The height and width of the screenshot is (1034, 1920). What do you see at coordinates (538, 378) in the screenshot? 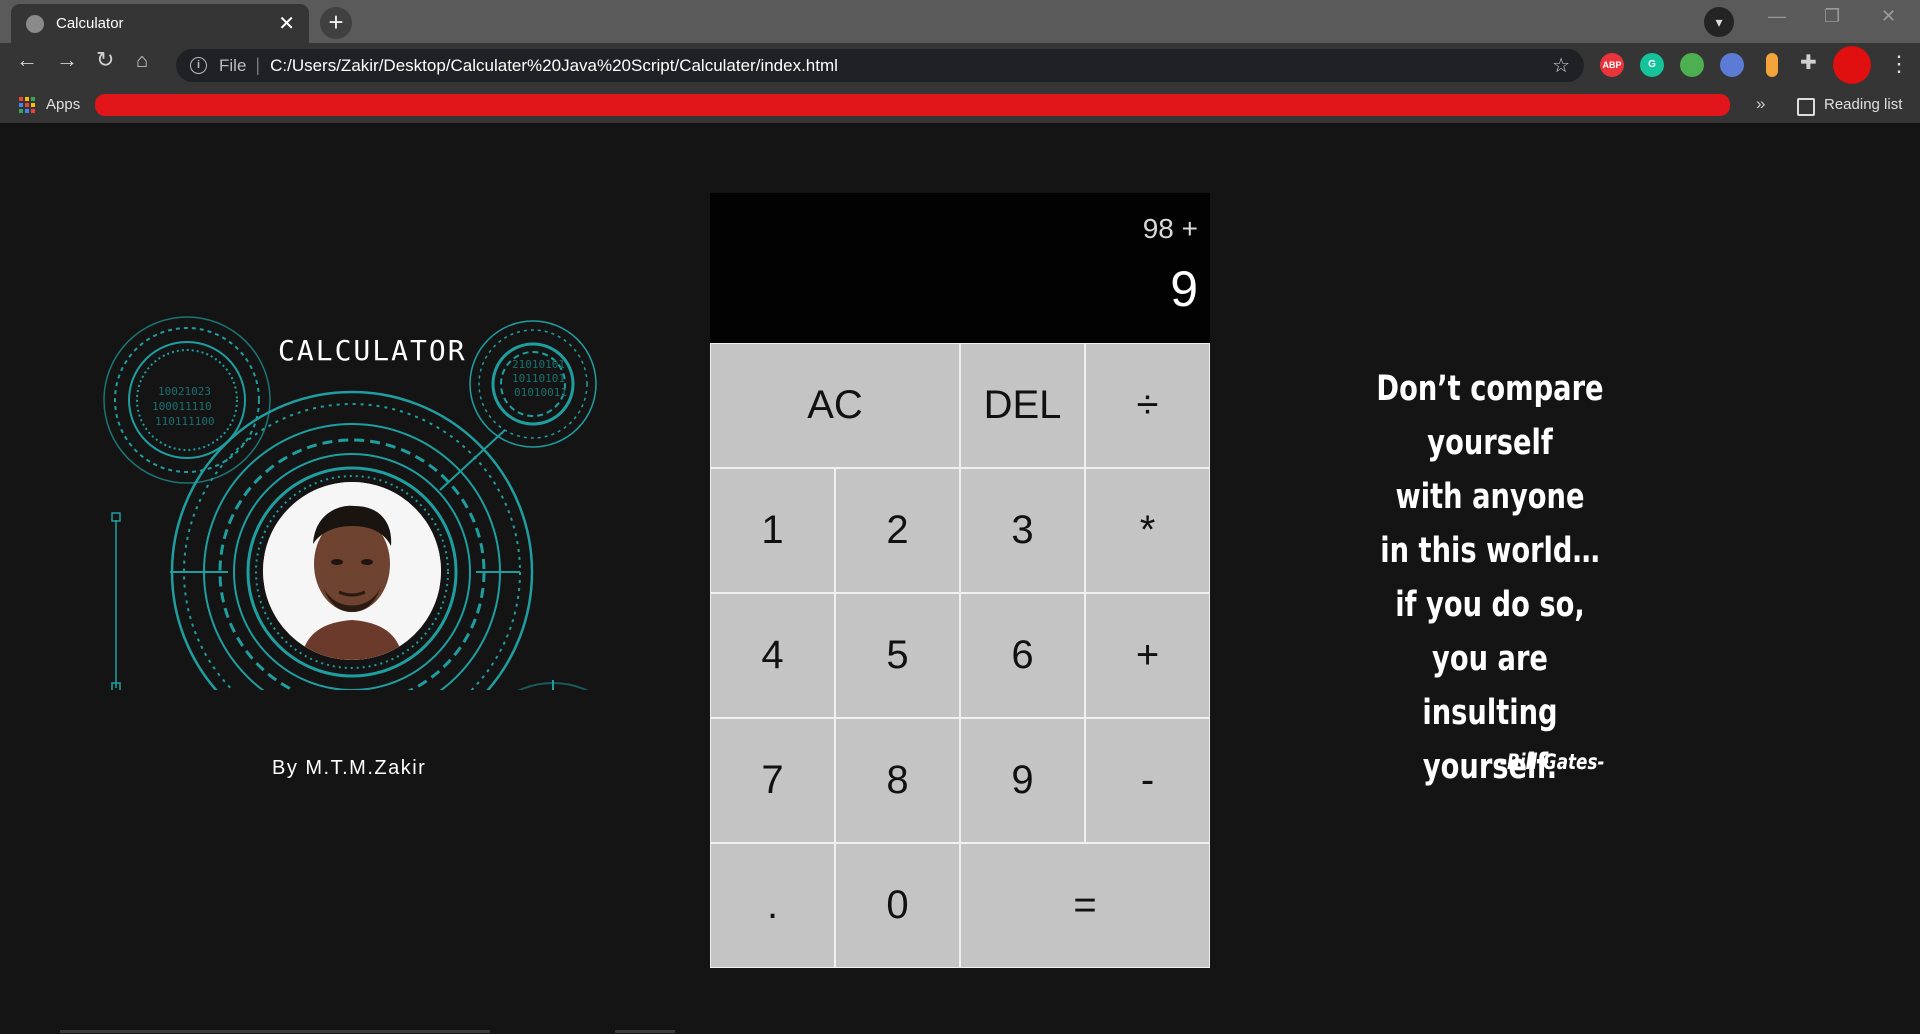
I see `svg-text: 10110101` at bounding box center [538, 378].